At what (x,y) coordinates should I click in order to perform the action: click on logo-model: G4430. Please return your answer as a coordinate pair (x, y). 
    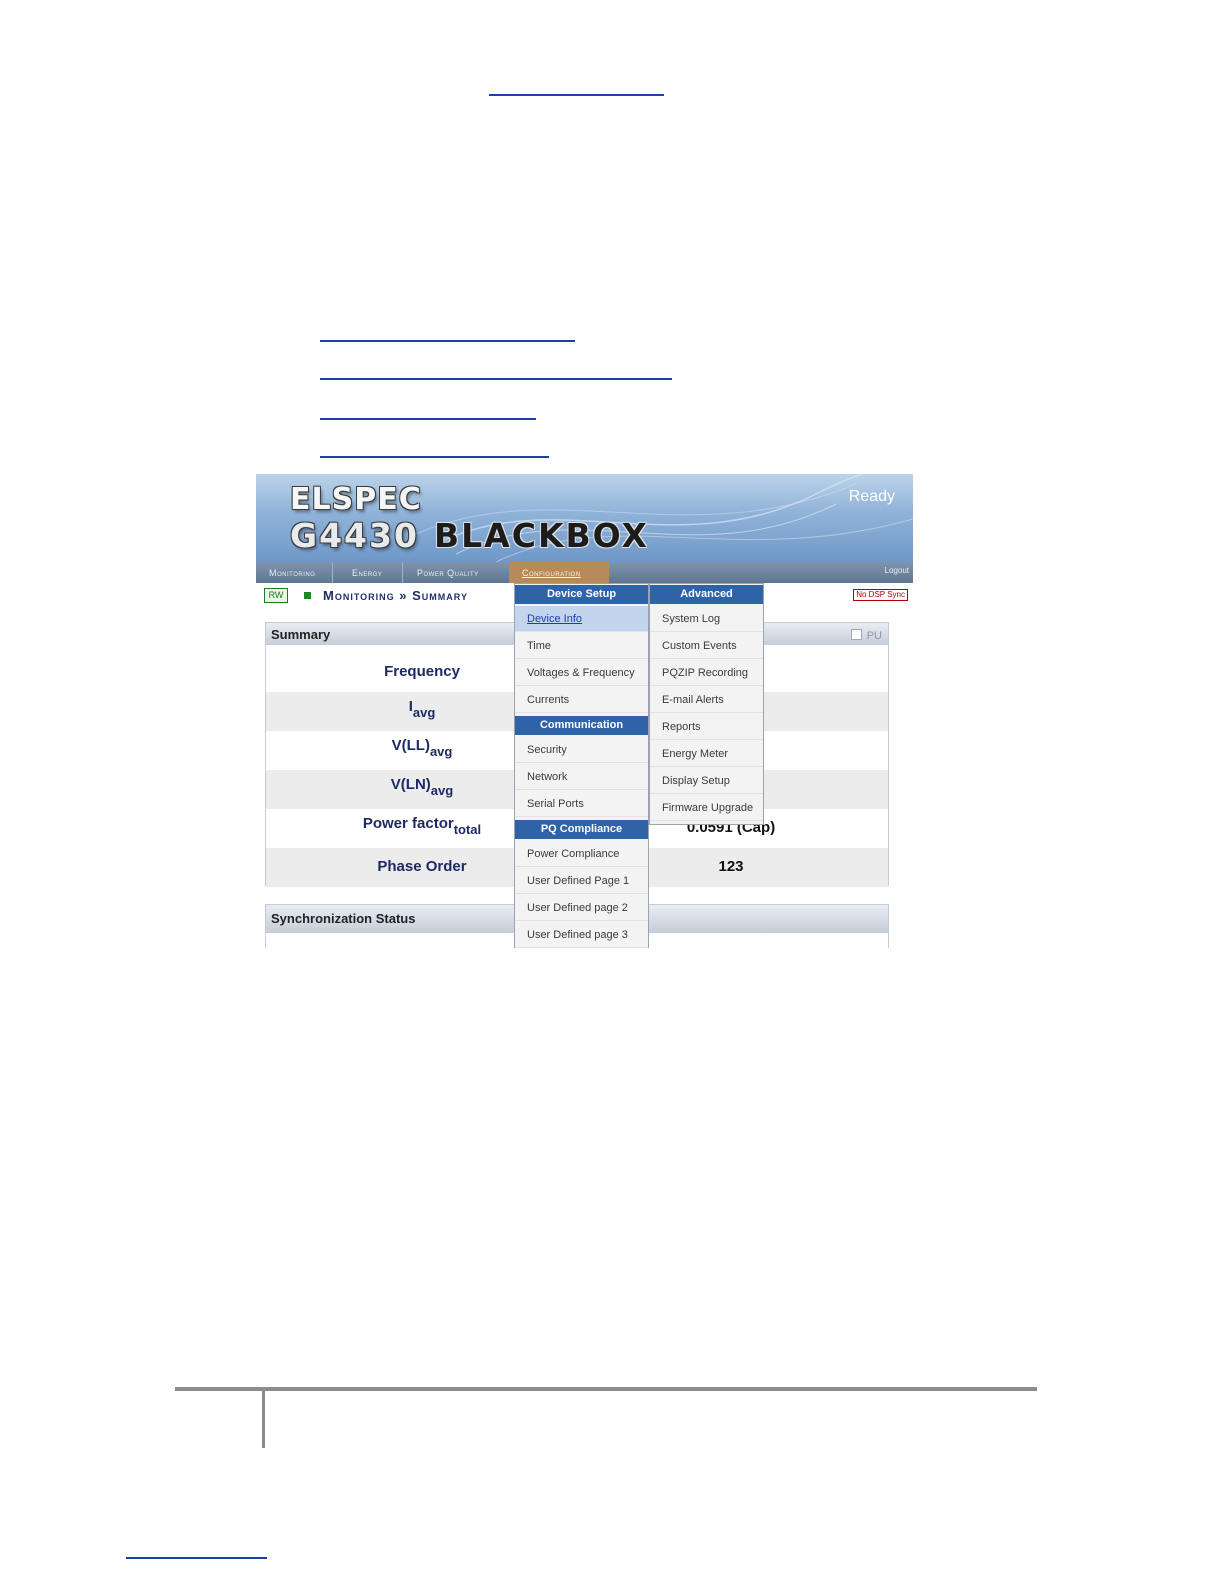
    Looking at the image, I should click on (354, 535).